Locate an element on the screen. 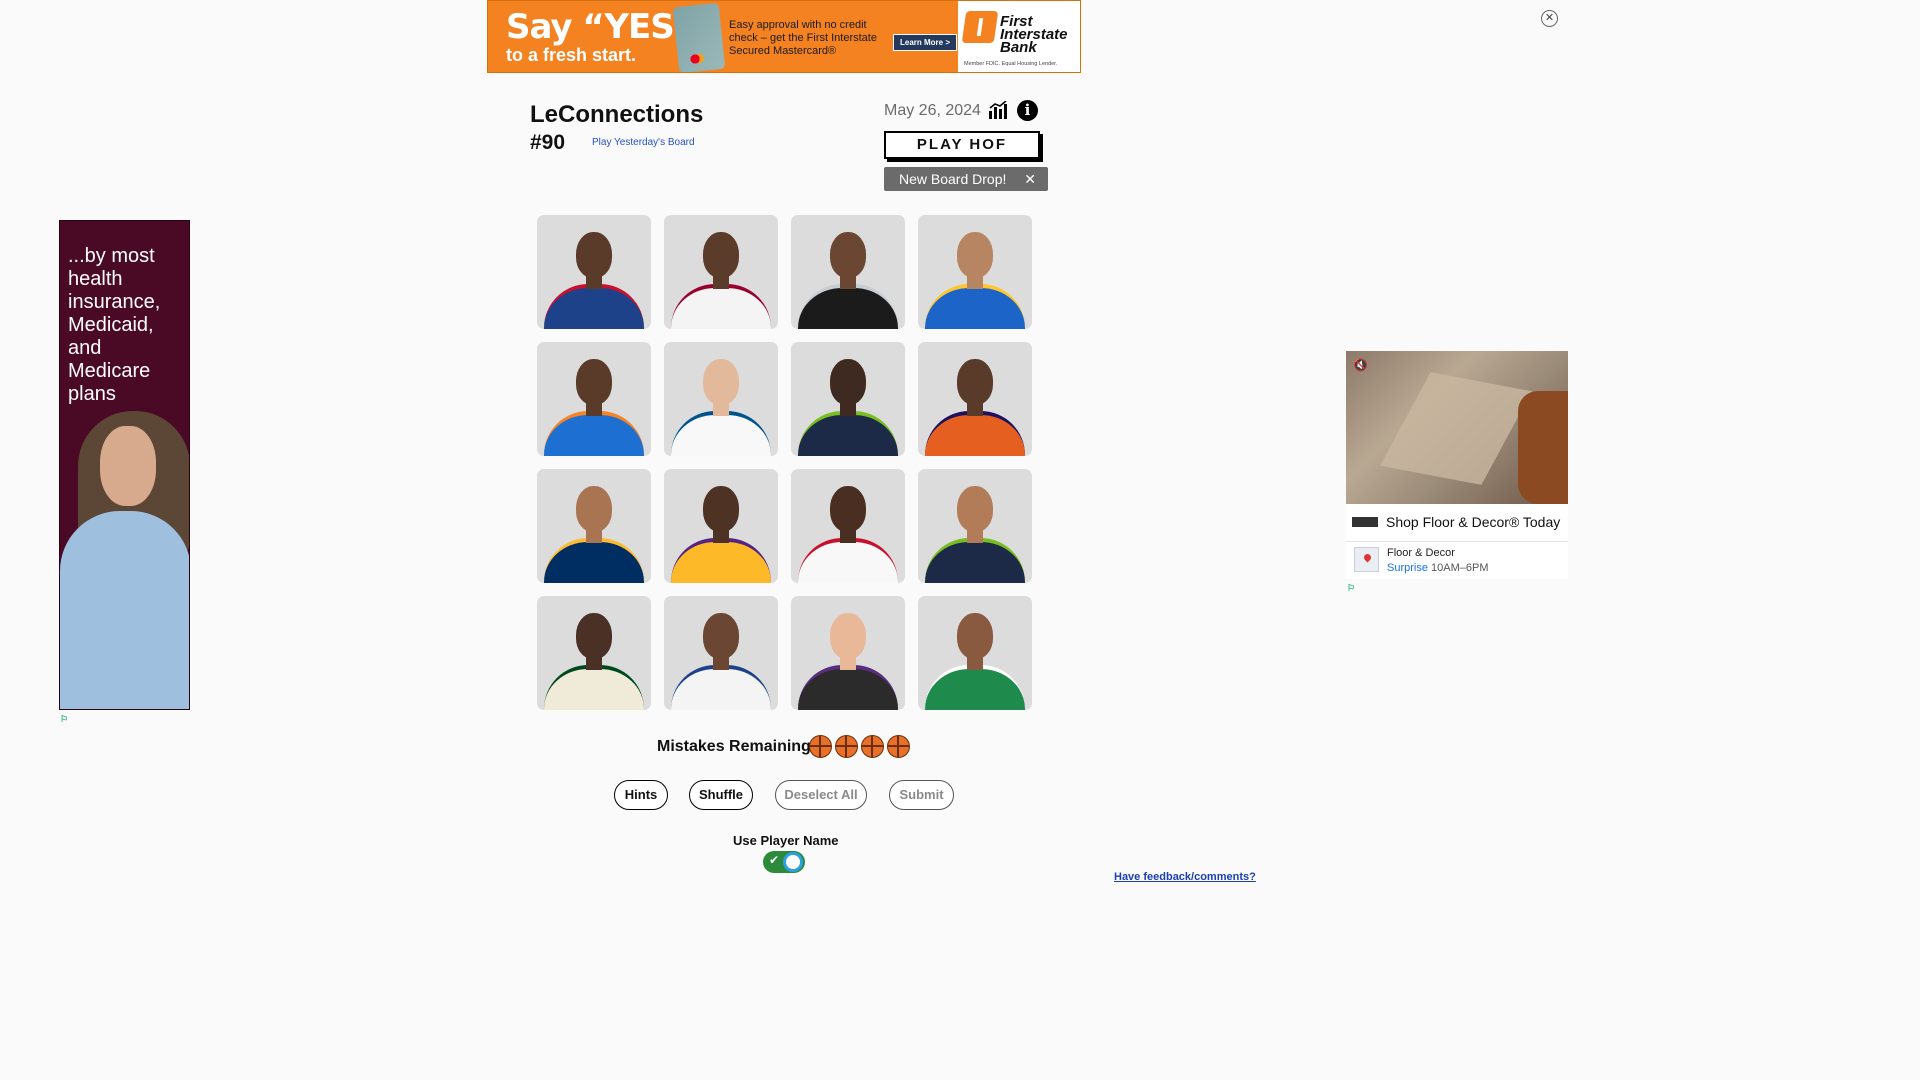 Image resolution: width=1920 pixels, height=1080 pixels. mistakes-label: Mistakes Remaining: is located at coordinates (737, 746).